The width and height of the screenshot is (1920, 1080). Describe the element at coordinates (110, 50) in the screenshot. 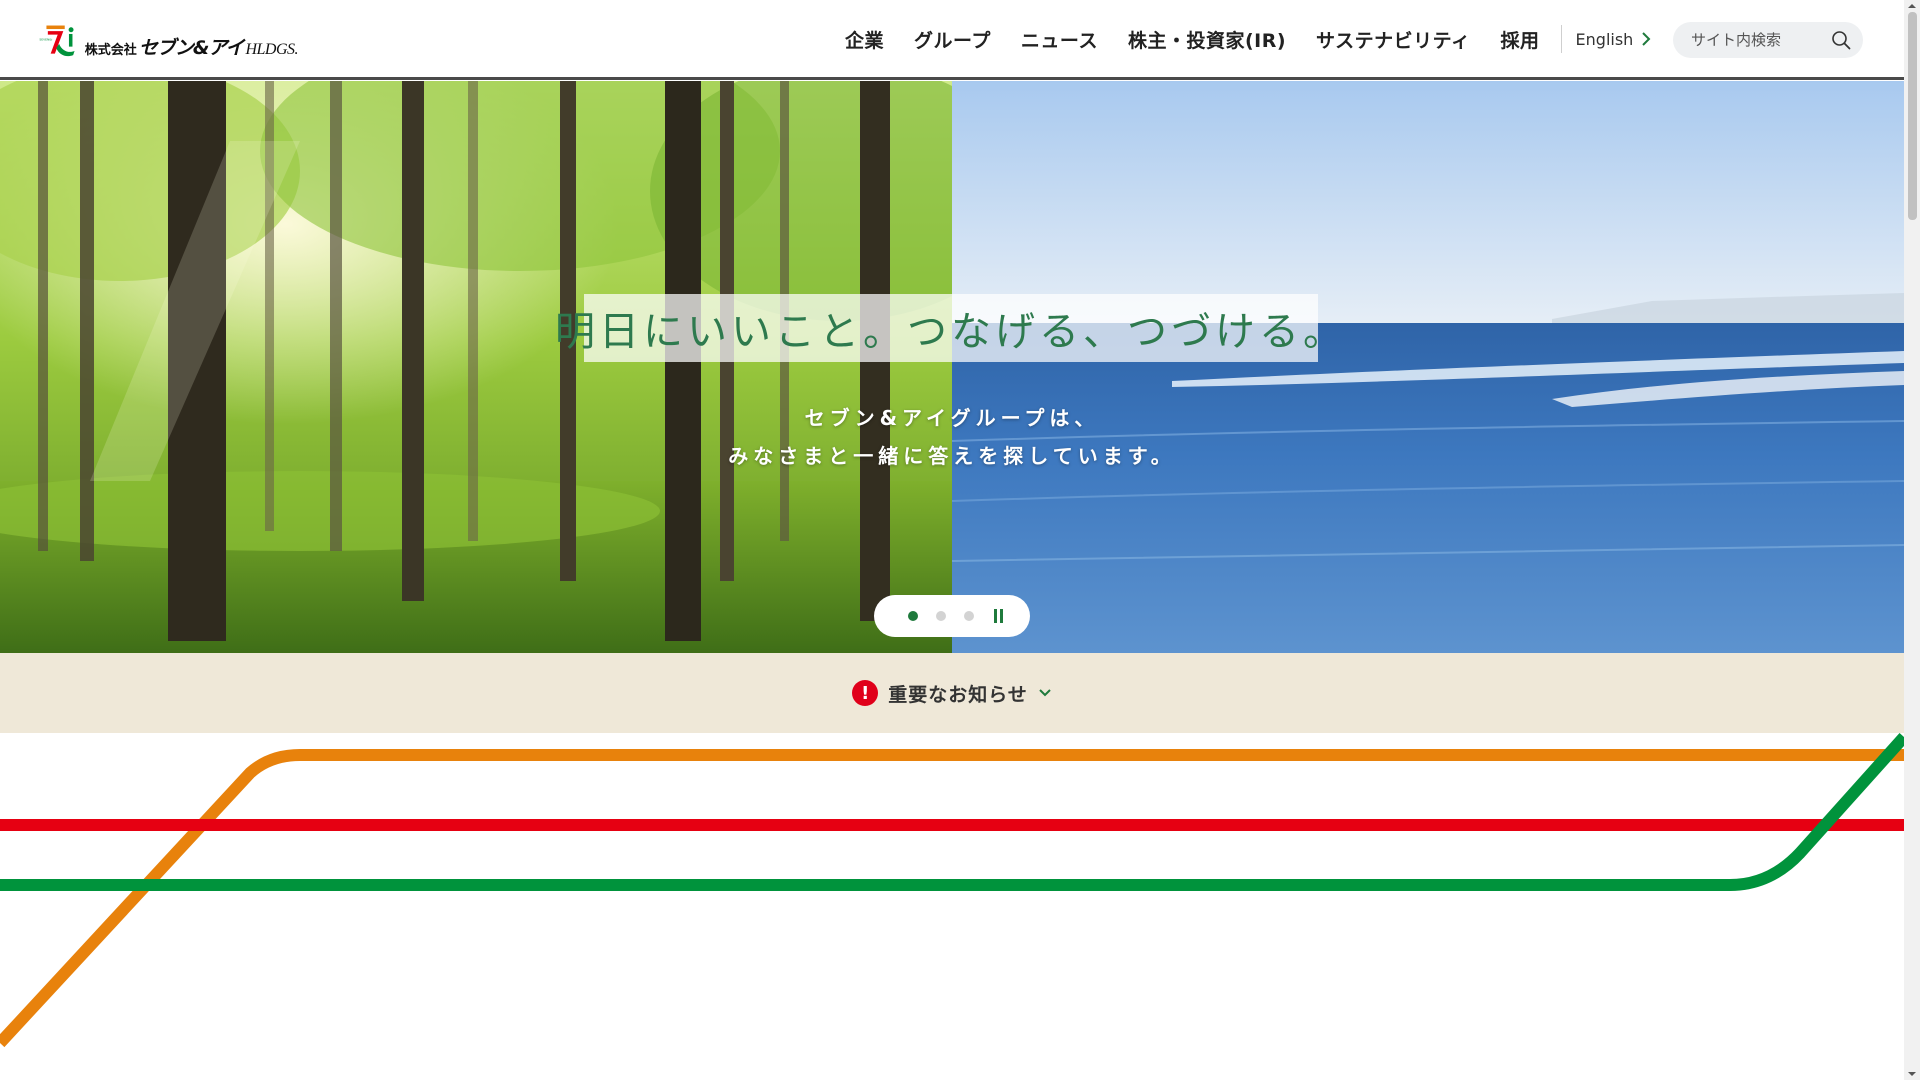

I see `logo-prefix: 株式会社` at that location.